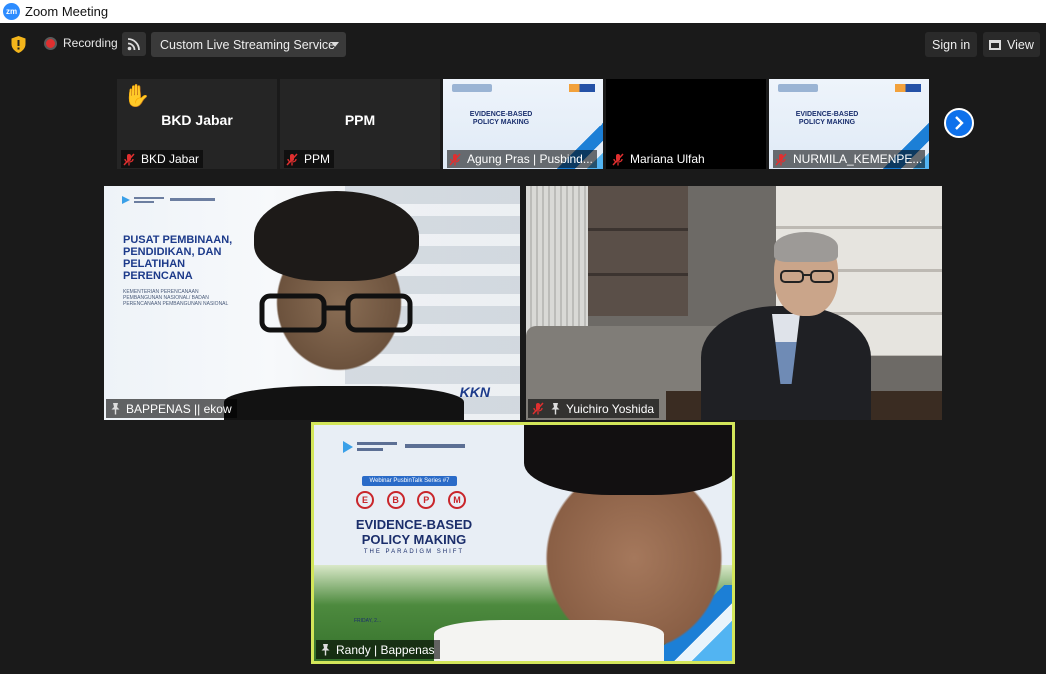  I want to click on stream-service-value: Custom Live Streaming Service, so click(248, 44).